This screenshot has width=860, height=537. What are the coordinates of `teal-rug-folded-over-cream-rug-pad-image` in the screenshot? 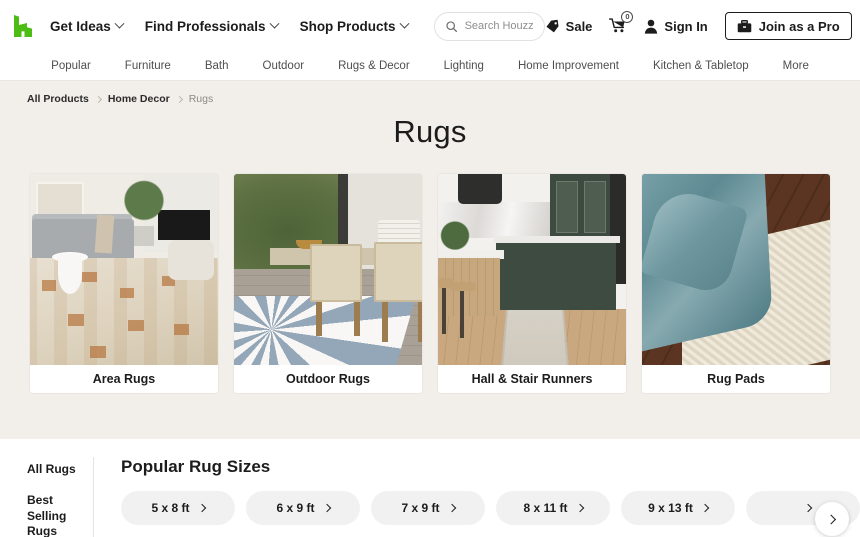 It's located at (736, 269).